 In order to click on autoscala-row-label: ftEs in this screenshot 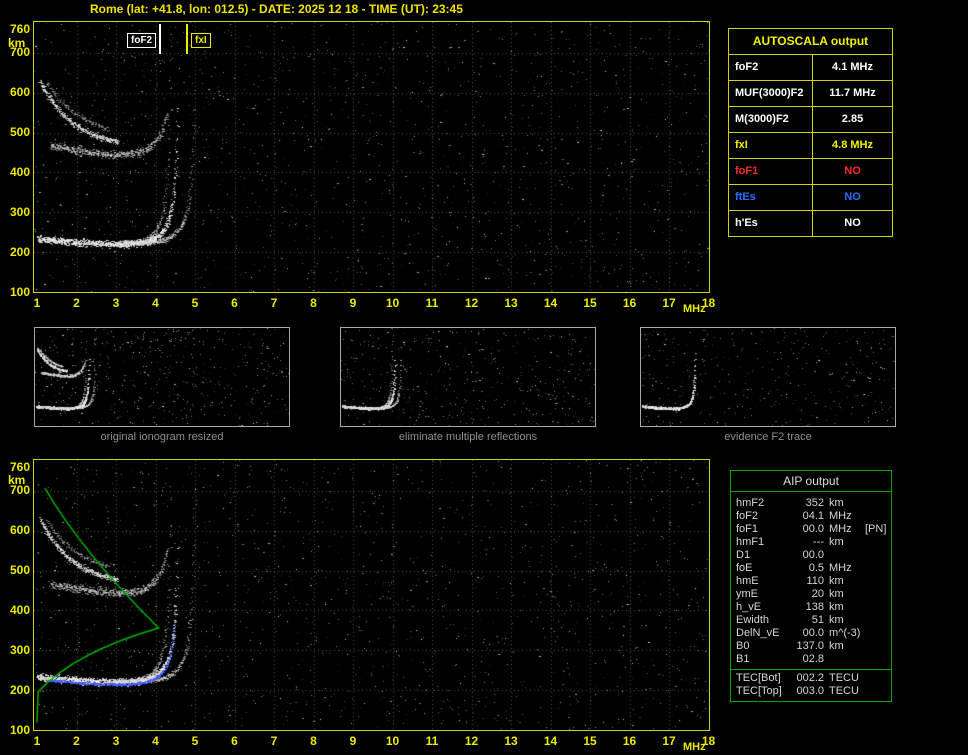, I will do `click(771, 197)`.